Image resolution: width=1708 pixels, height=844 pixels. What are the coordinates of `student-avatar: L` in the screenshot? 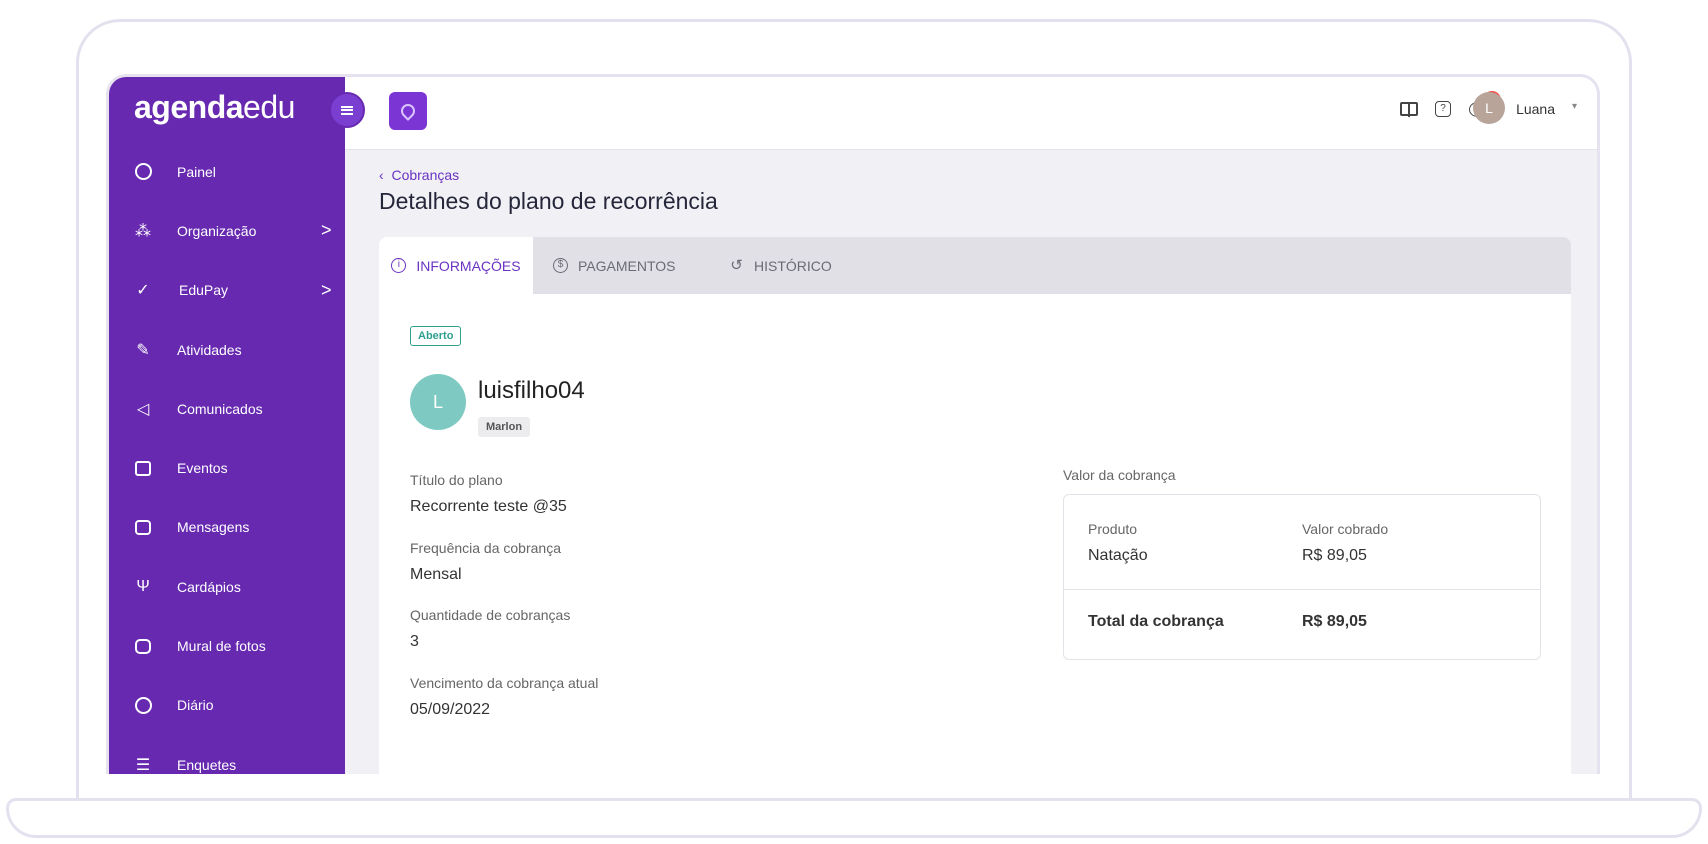 It's located at (438, 402).